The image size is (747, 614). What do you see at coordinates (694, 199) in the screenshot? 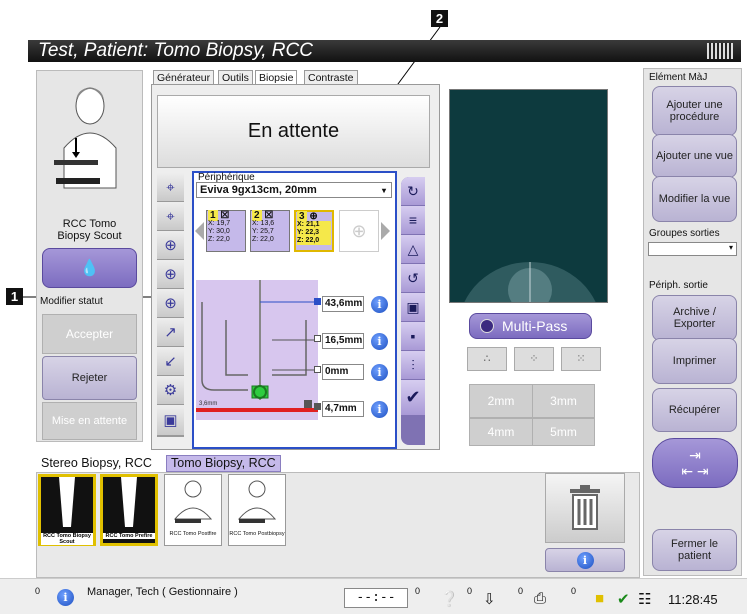
I see `edit-view-button: Modifier la vue` at bounding box center [694, 199].